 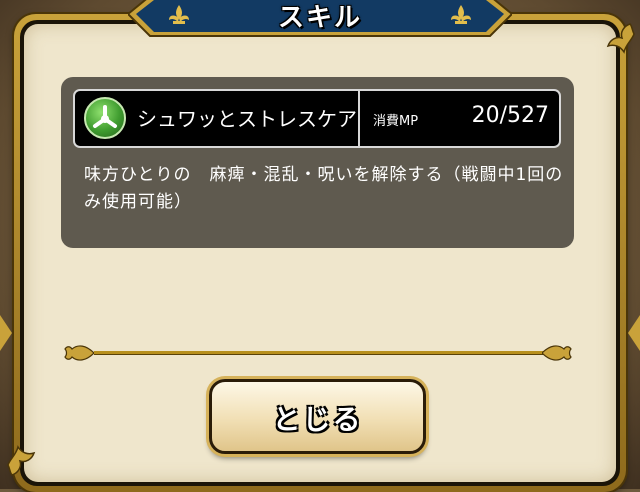 What do you see at coordinates (317, 419) in the screenshot?
I see `close-button-label: とじる` at bounding box center [317, 419].